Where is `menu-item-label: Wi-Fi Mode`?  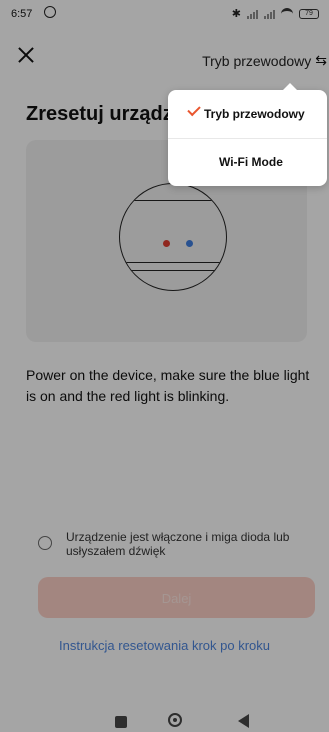
menu-item-label: Wi-Fi Mode is located at coordinates (251, 162).